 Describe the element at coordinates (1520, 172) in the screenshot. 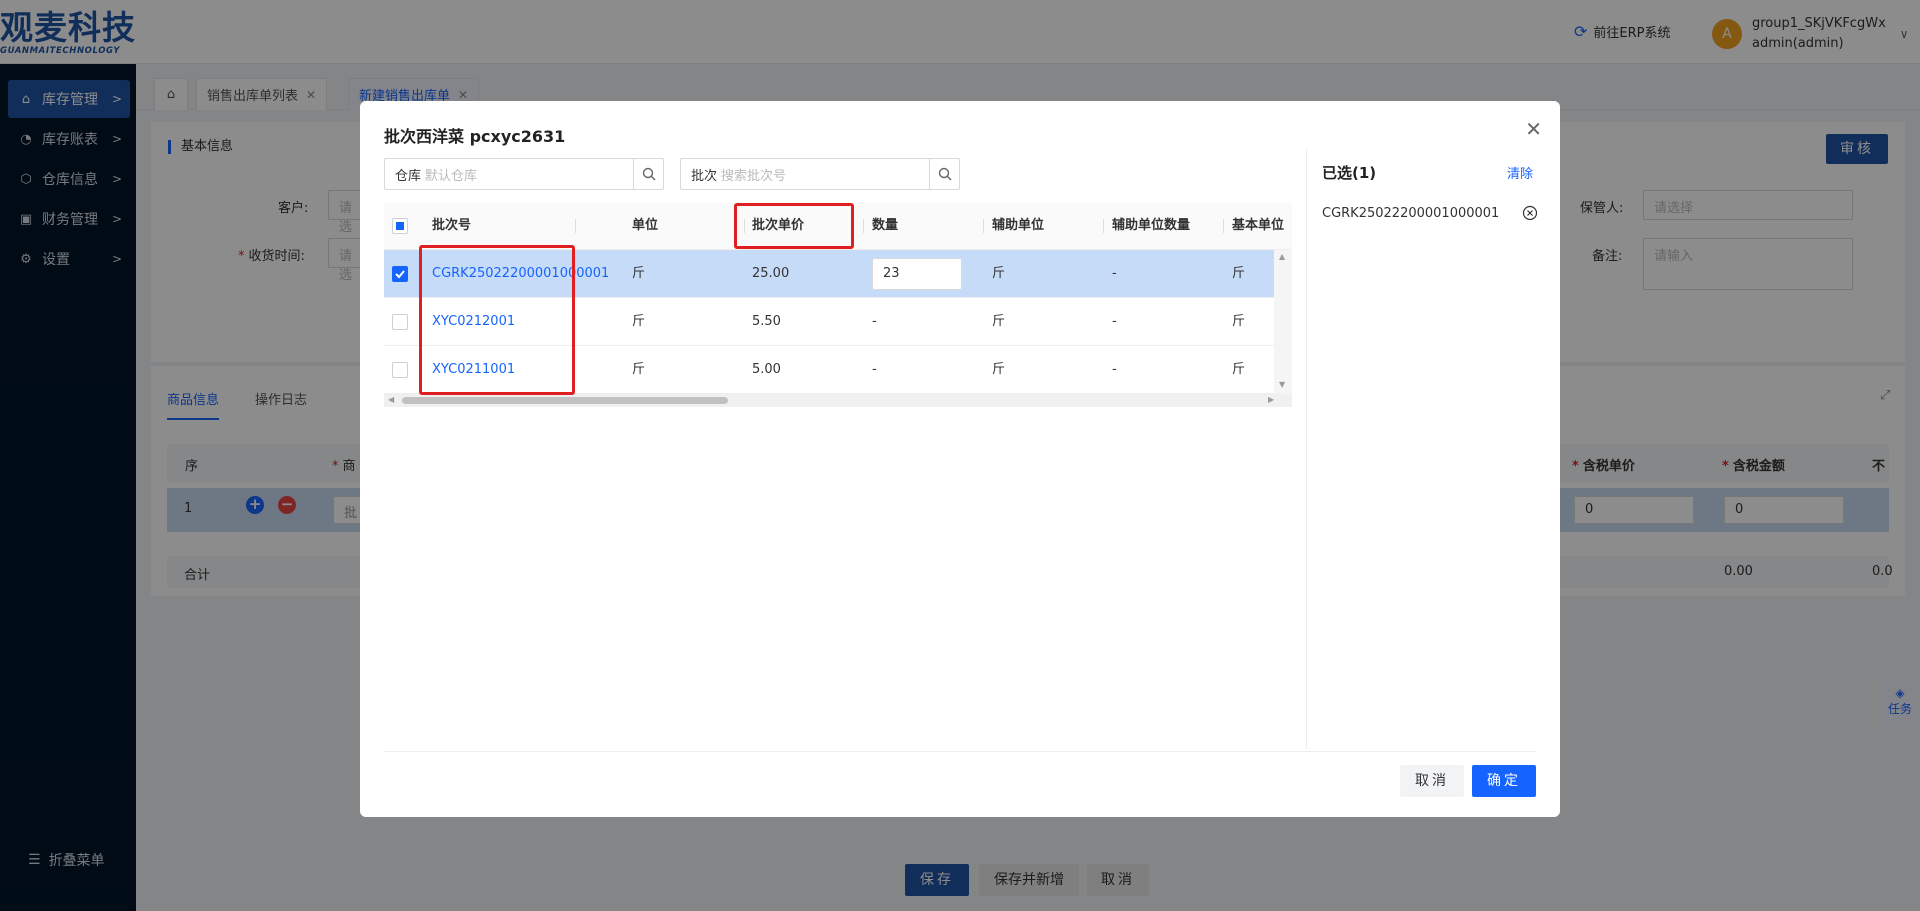

I see `clear-selection-link: 清除` at that location.